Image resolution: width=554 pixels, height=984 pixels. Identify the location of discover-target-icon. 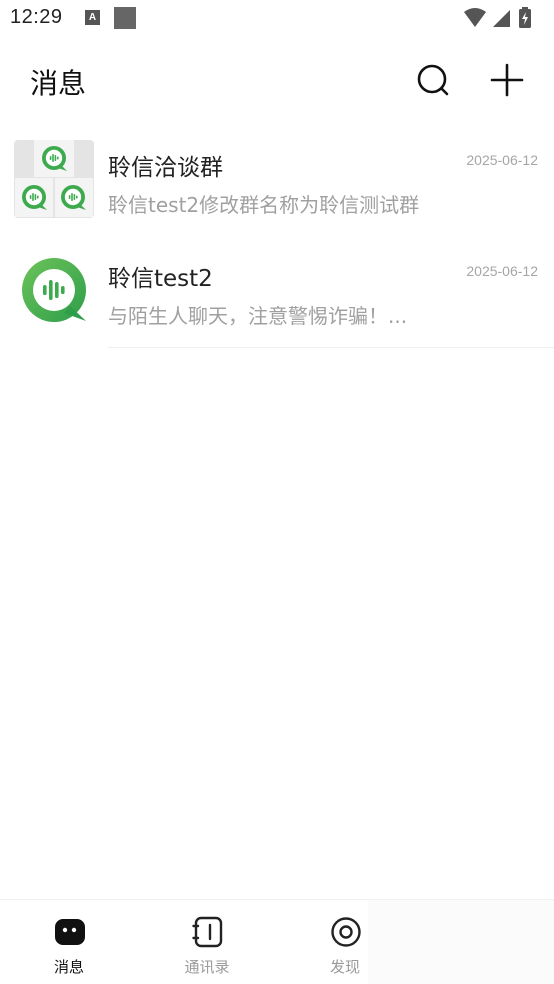
(346, 932).